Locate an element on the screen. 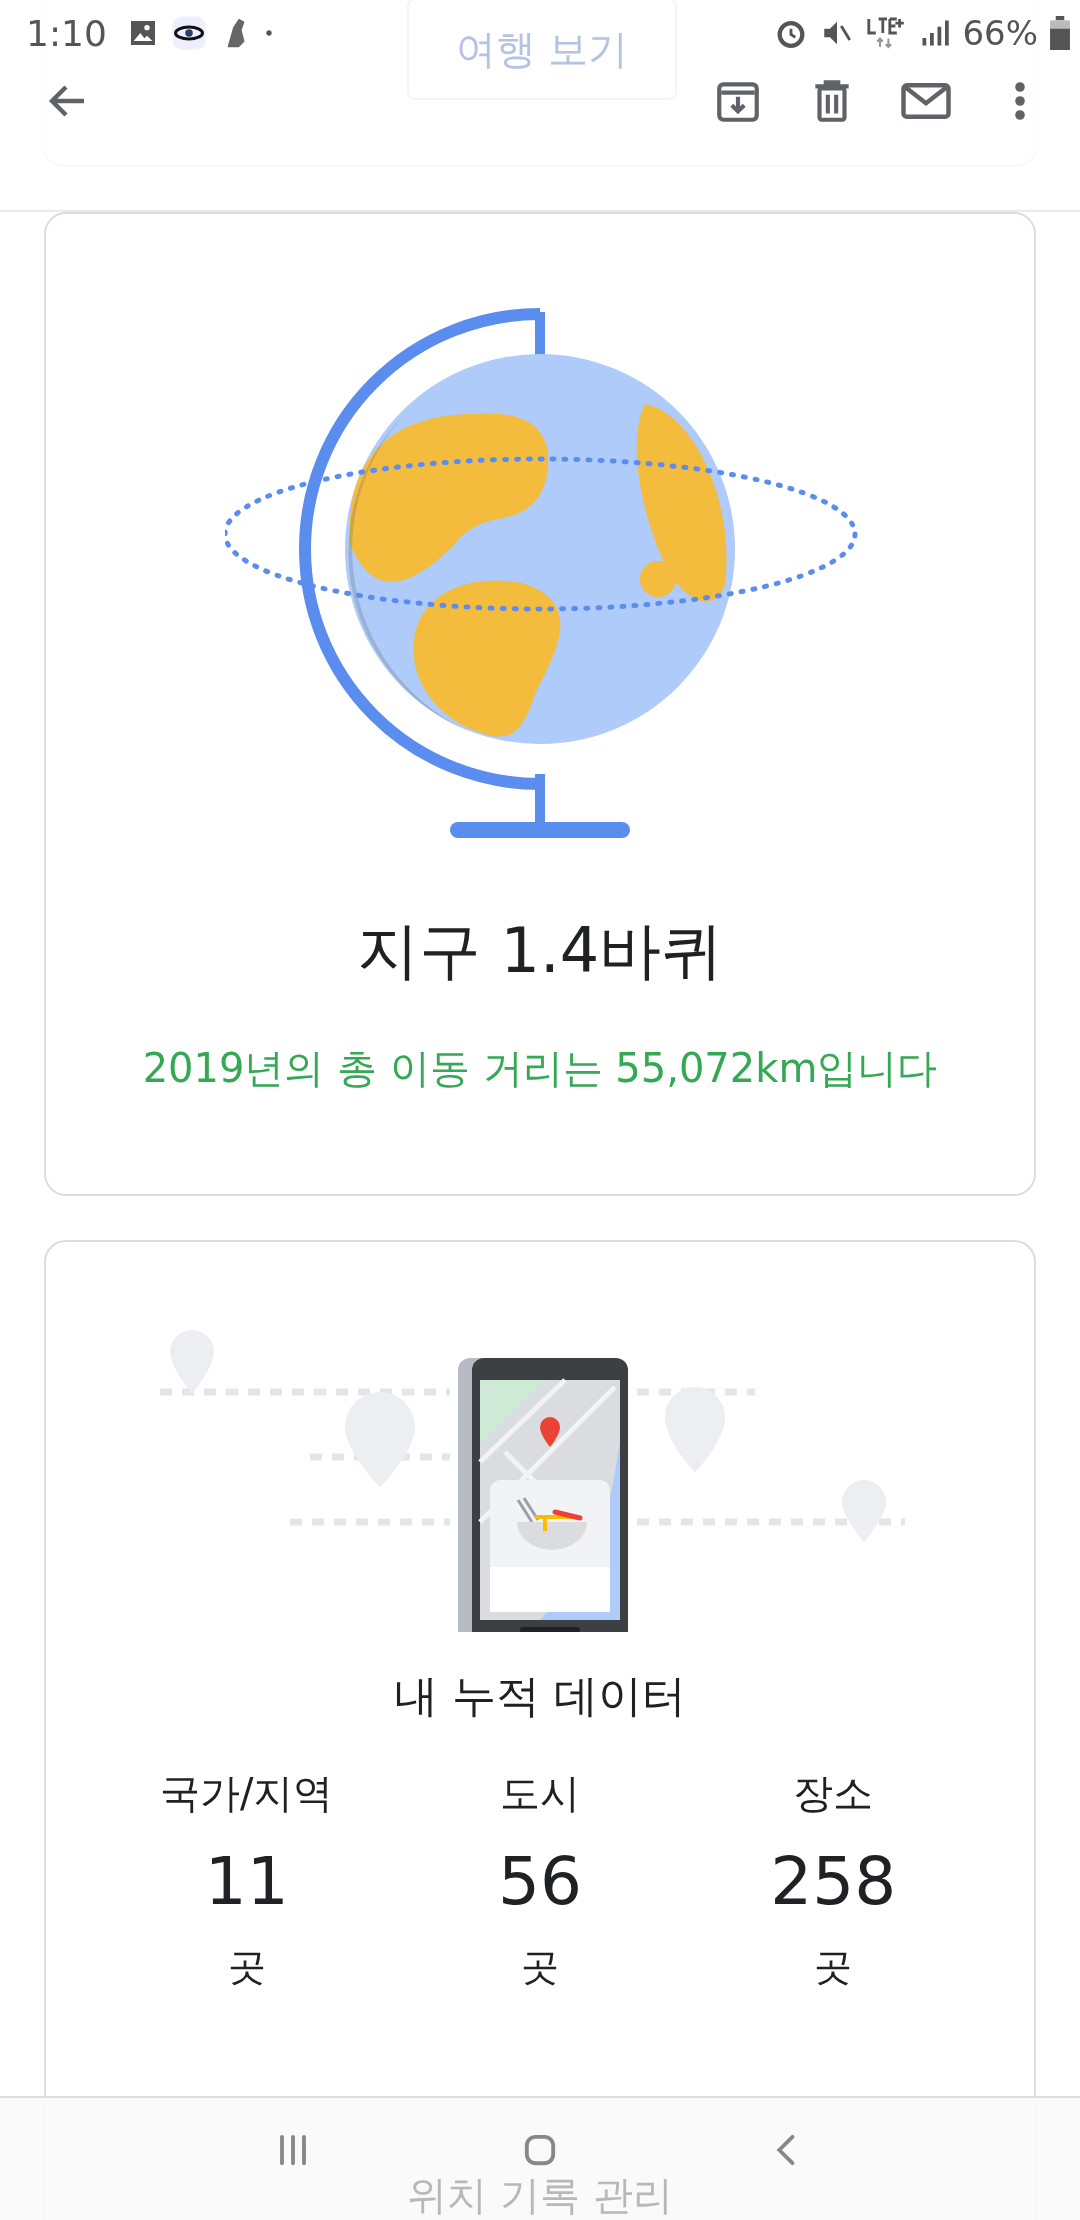  stat-label: 장소 is located at coordinates (833, 1793).